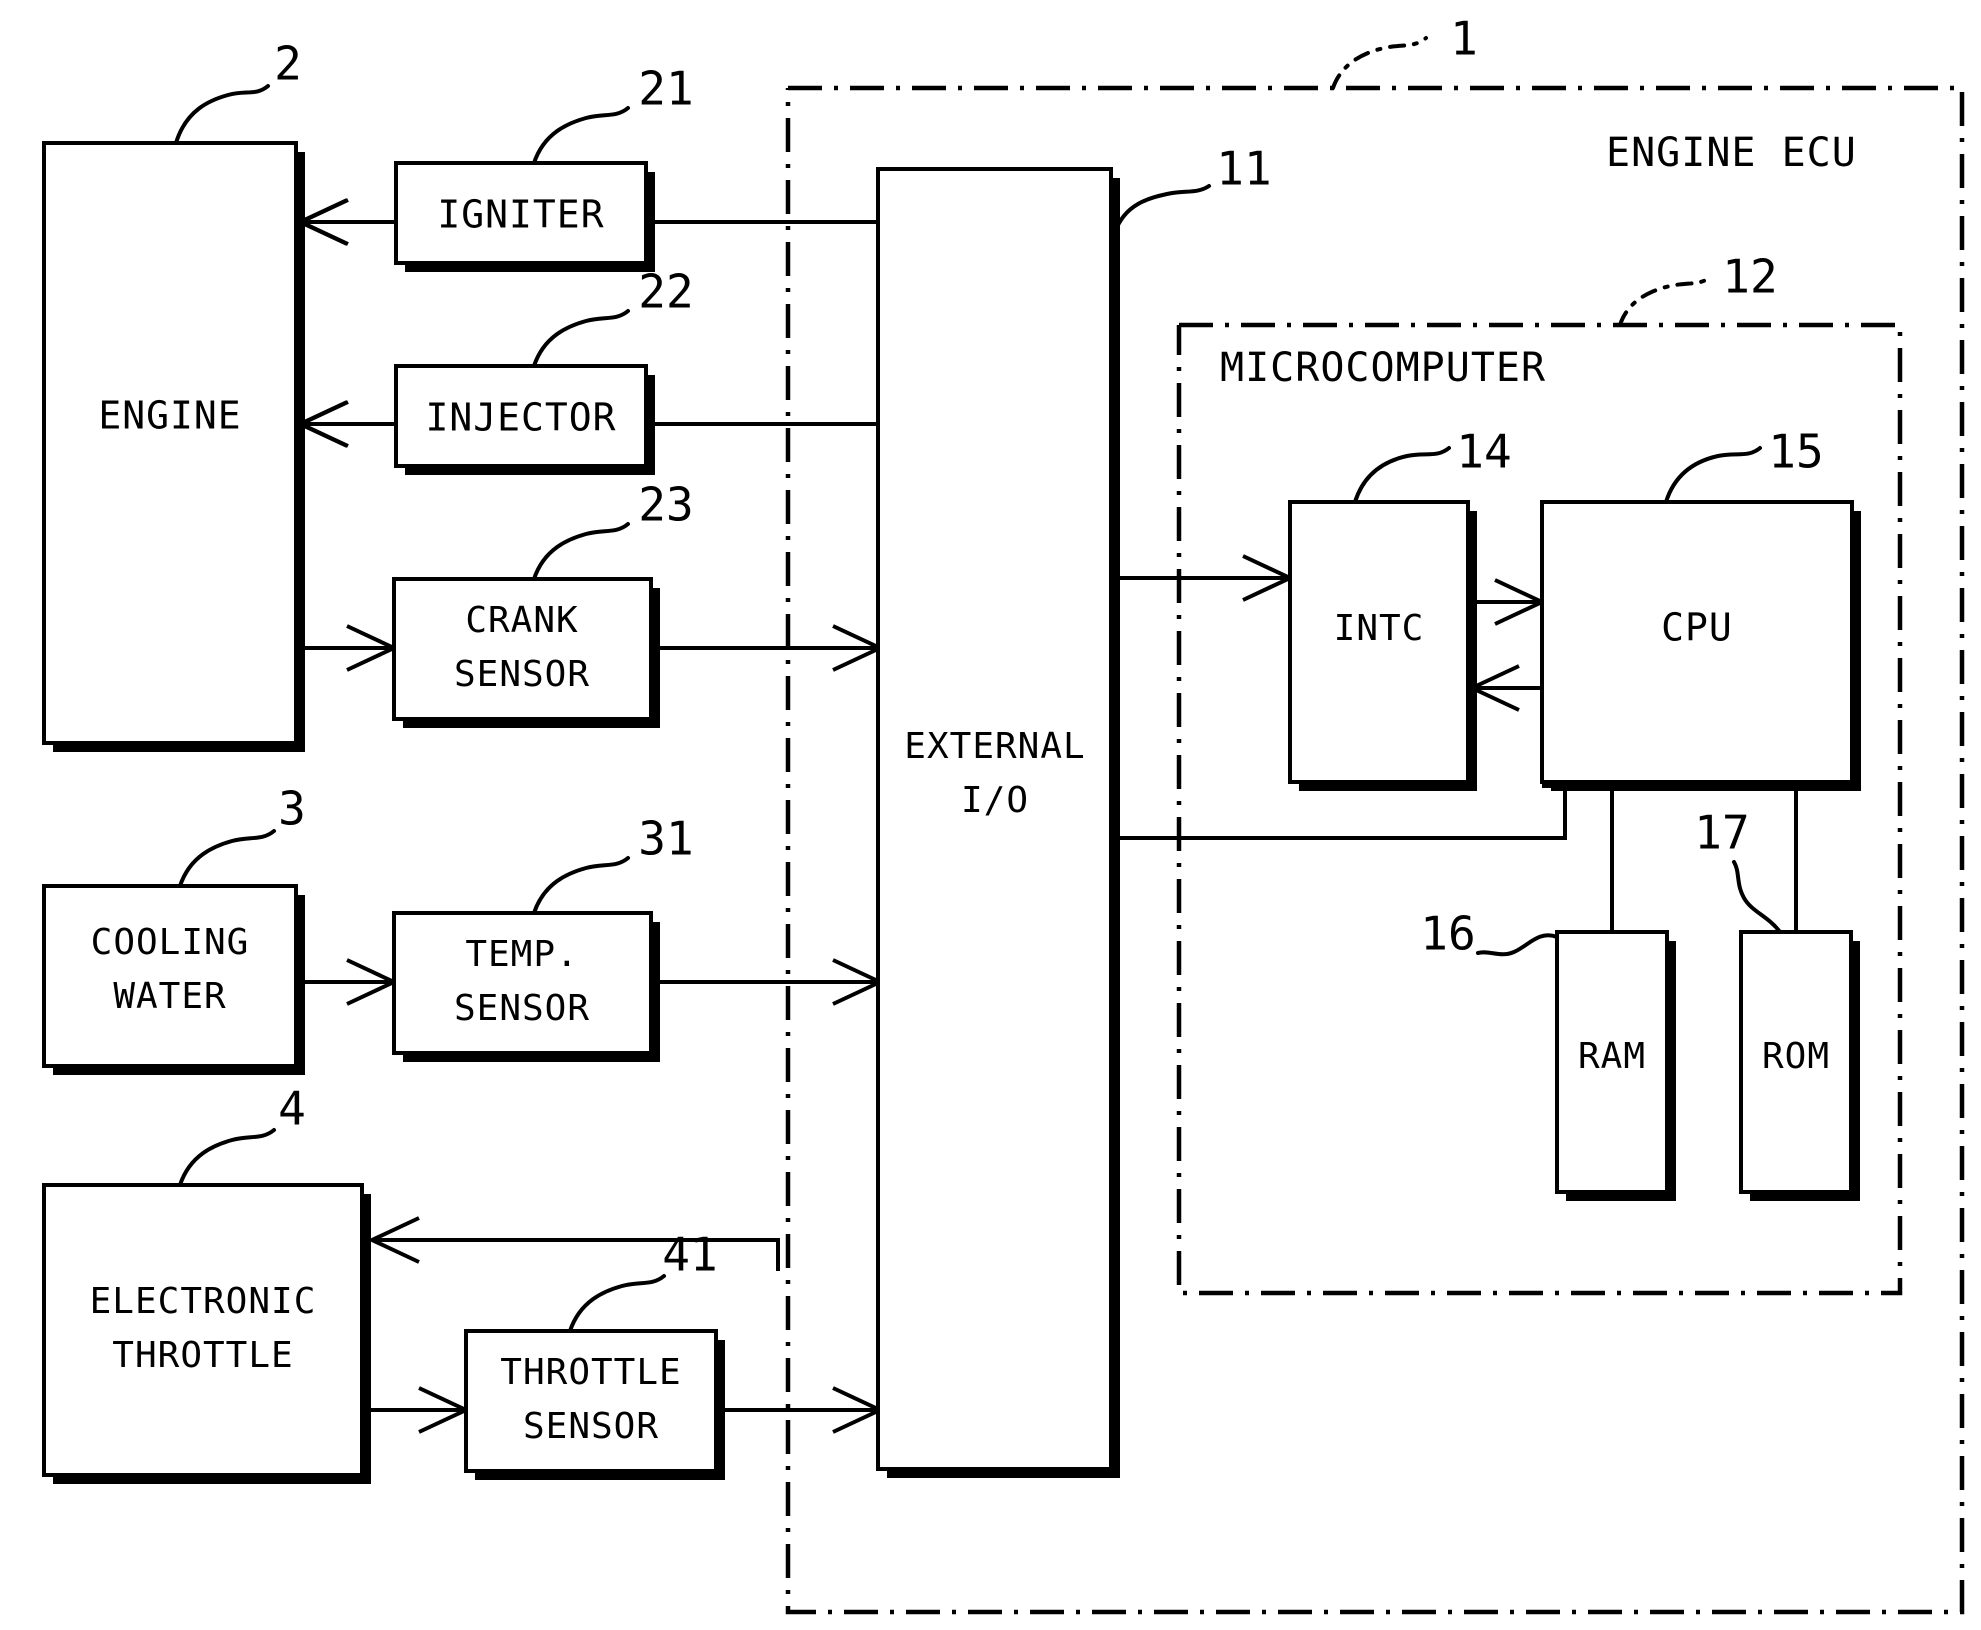 This screenshot has width=1981, height=1630. What do you see at coordinates (1243, 169) in the screenshot?
I see `ref-external-io: 11` at bounding box center [1243, 169].